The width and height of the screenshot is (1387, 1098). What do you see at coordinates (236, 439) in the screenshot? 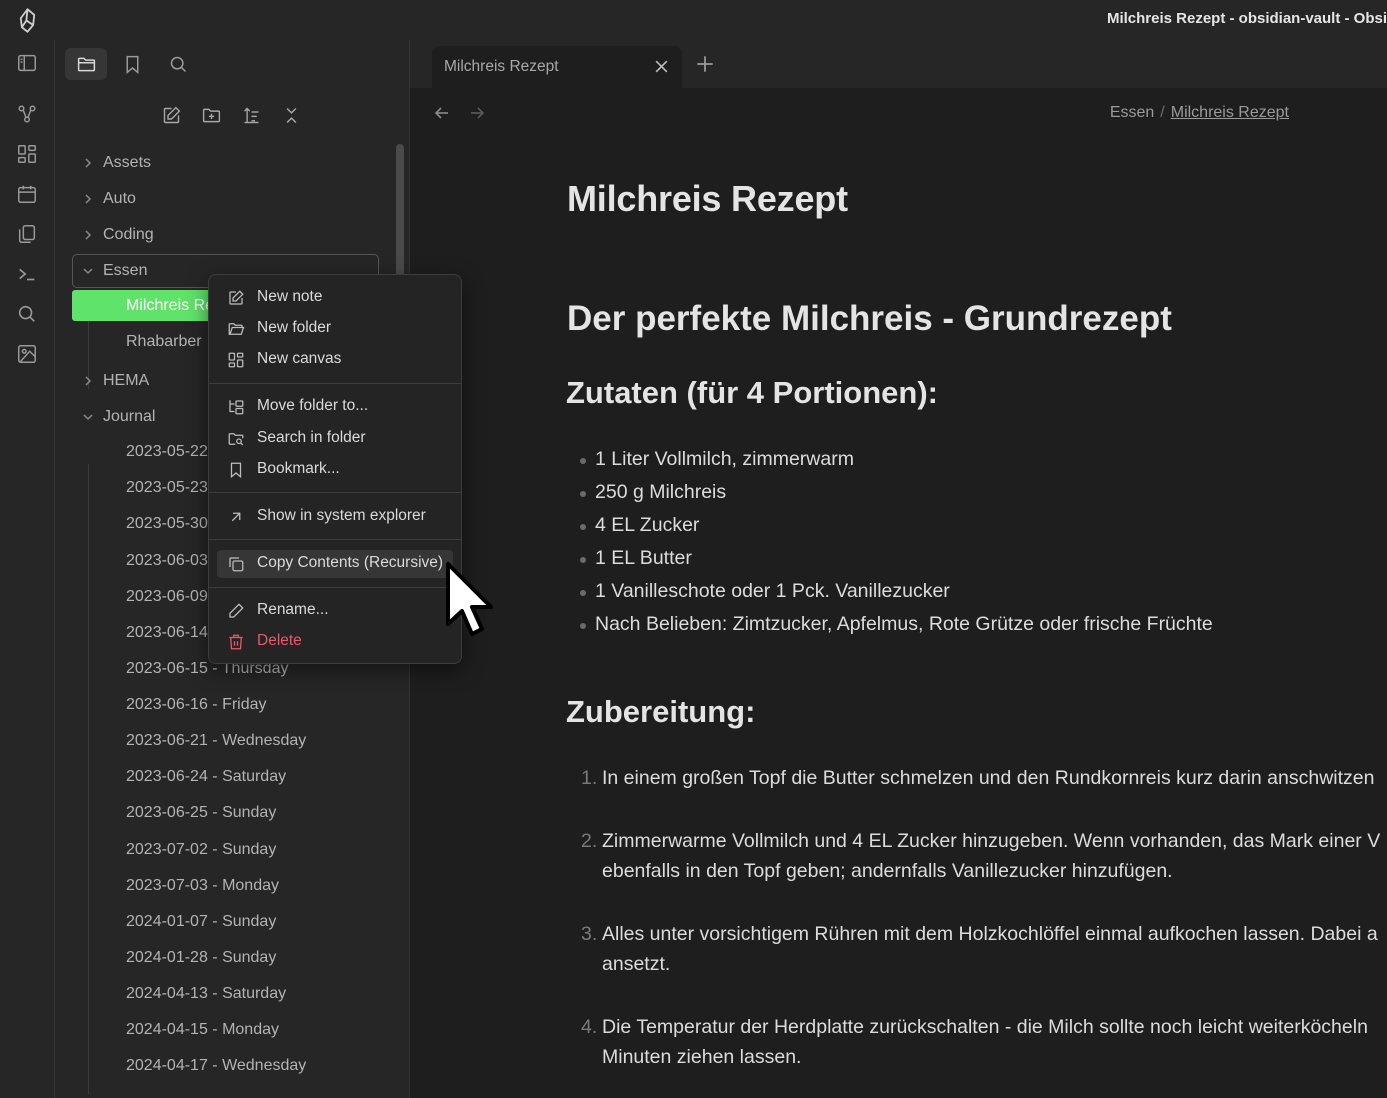
I see `folder-search-icon` at bounding box center [236, 439].